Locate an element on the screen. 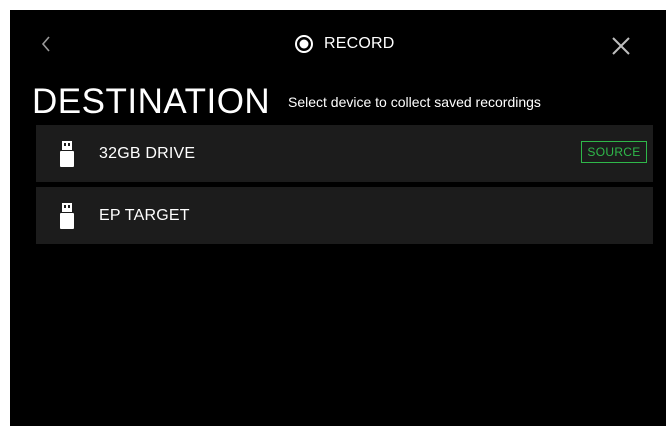 The width and height of the screenshot is (668, 426). header-title-group: RECORD is located at coordinates (344, 44).